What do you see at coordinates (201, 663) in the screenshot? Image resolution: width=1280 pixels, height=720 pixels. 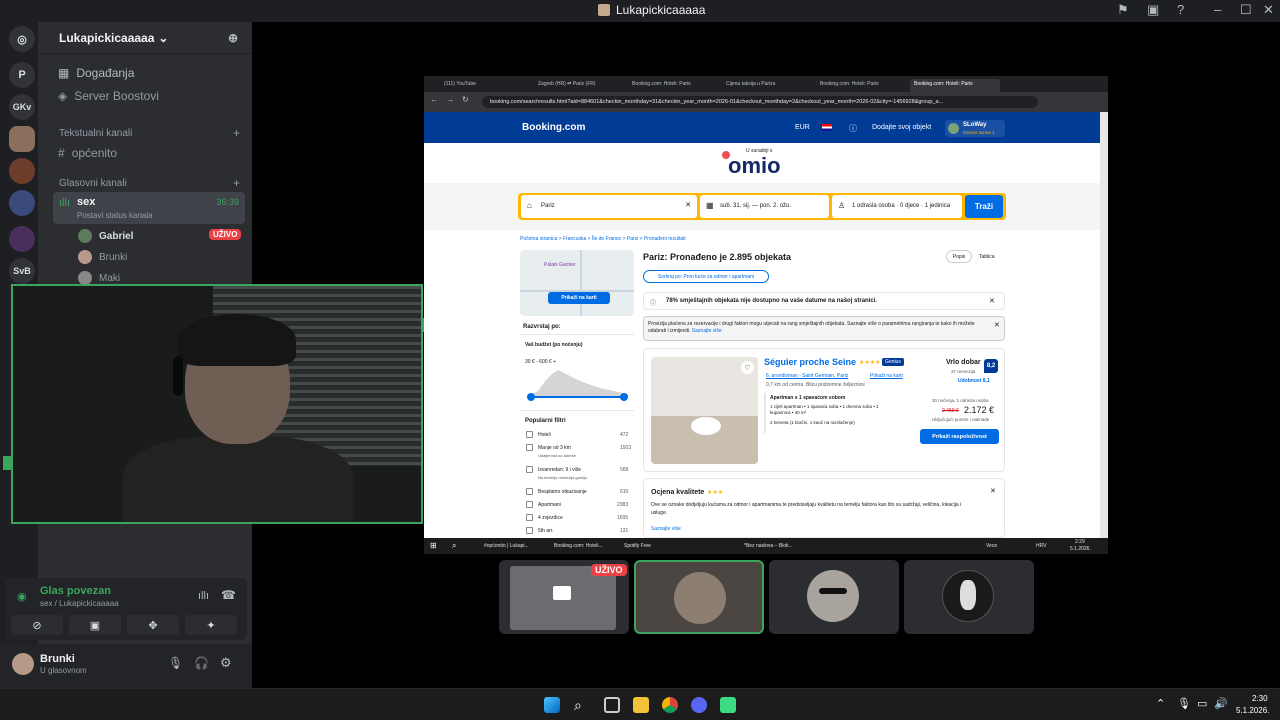 I see `headphones-icon: 🎧` at bounding box center [201, 663].